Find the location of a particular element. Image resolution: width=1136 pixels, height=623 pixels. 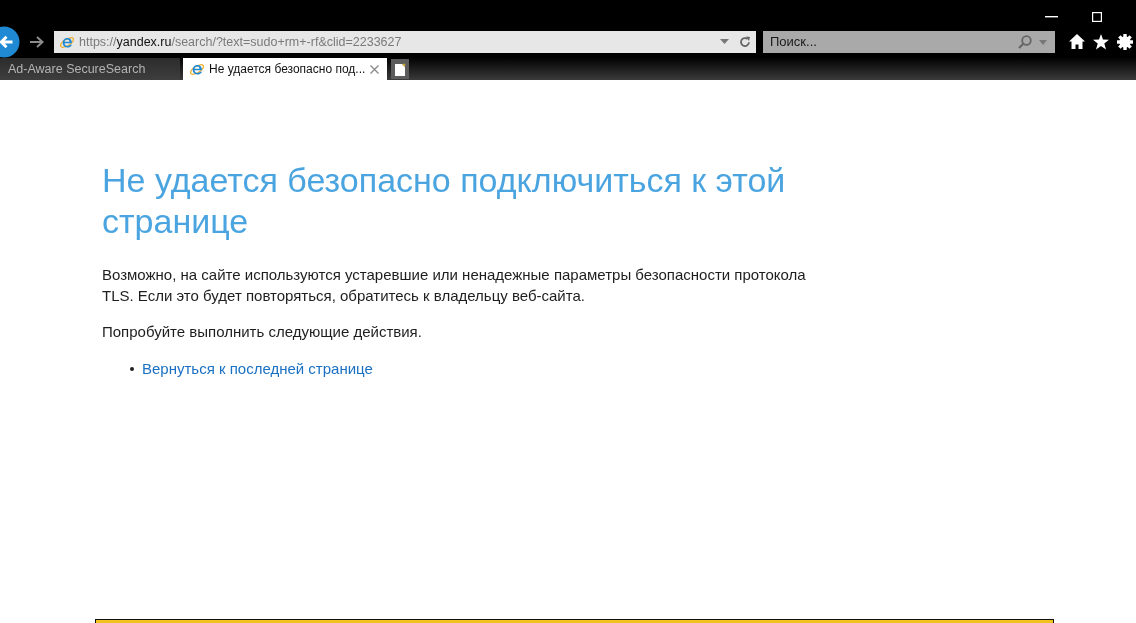

maximize-icon is located at coordinates (1097, 17).